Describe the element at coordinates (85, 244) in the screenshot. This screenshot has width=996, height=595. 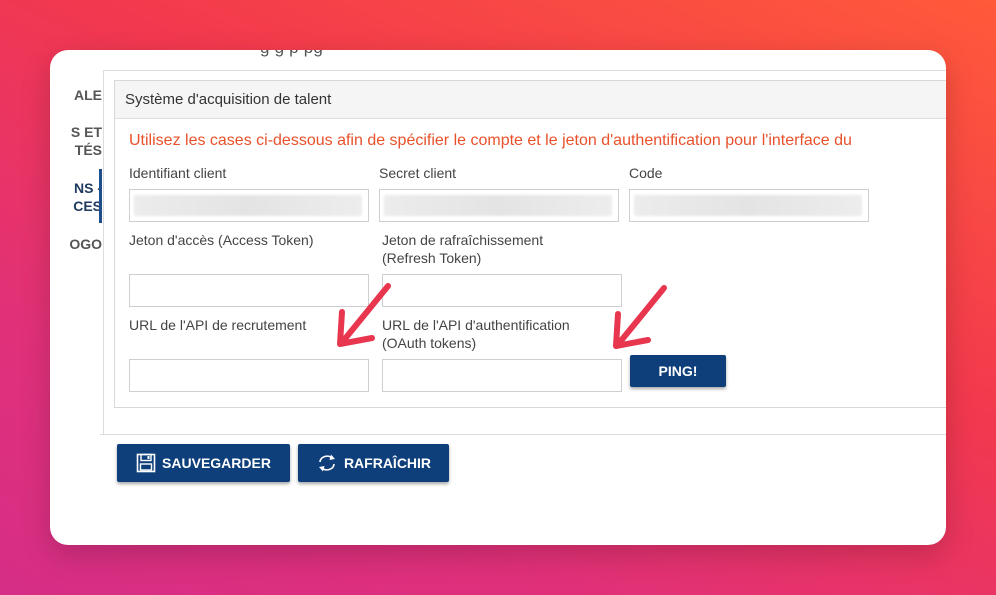
I see `sidebar-item-logo: OGO` at that location.